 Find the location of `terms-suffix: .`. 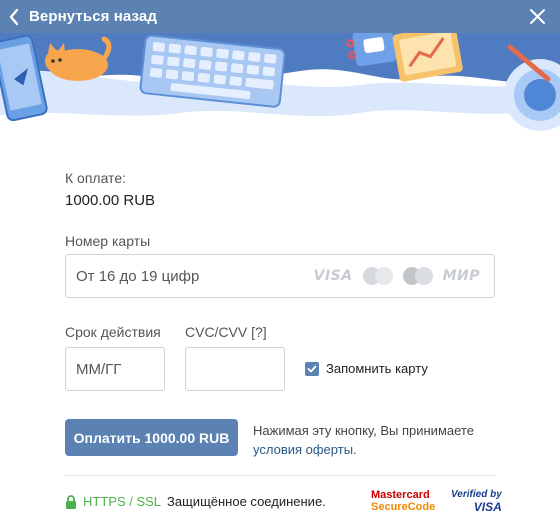

terms-suffix: . is located at coordinates (355, 449).